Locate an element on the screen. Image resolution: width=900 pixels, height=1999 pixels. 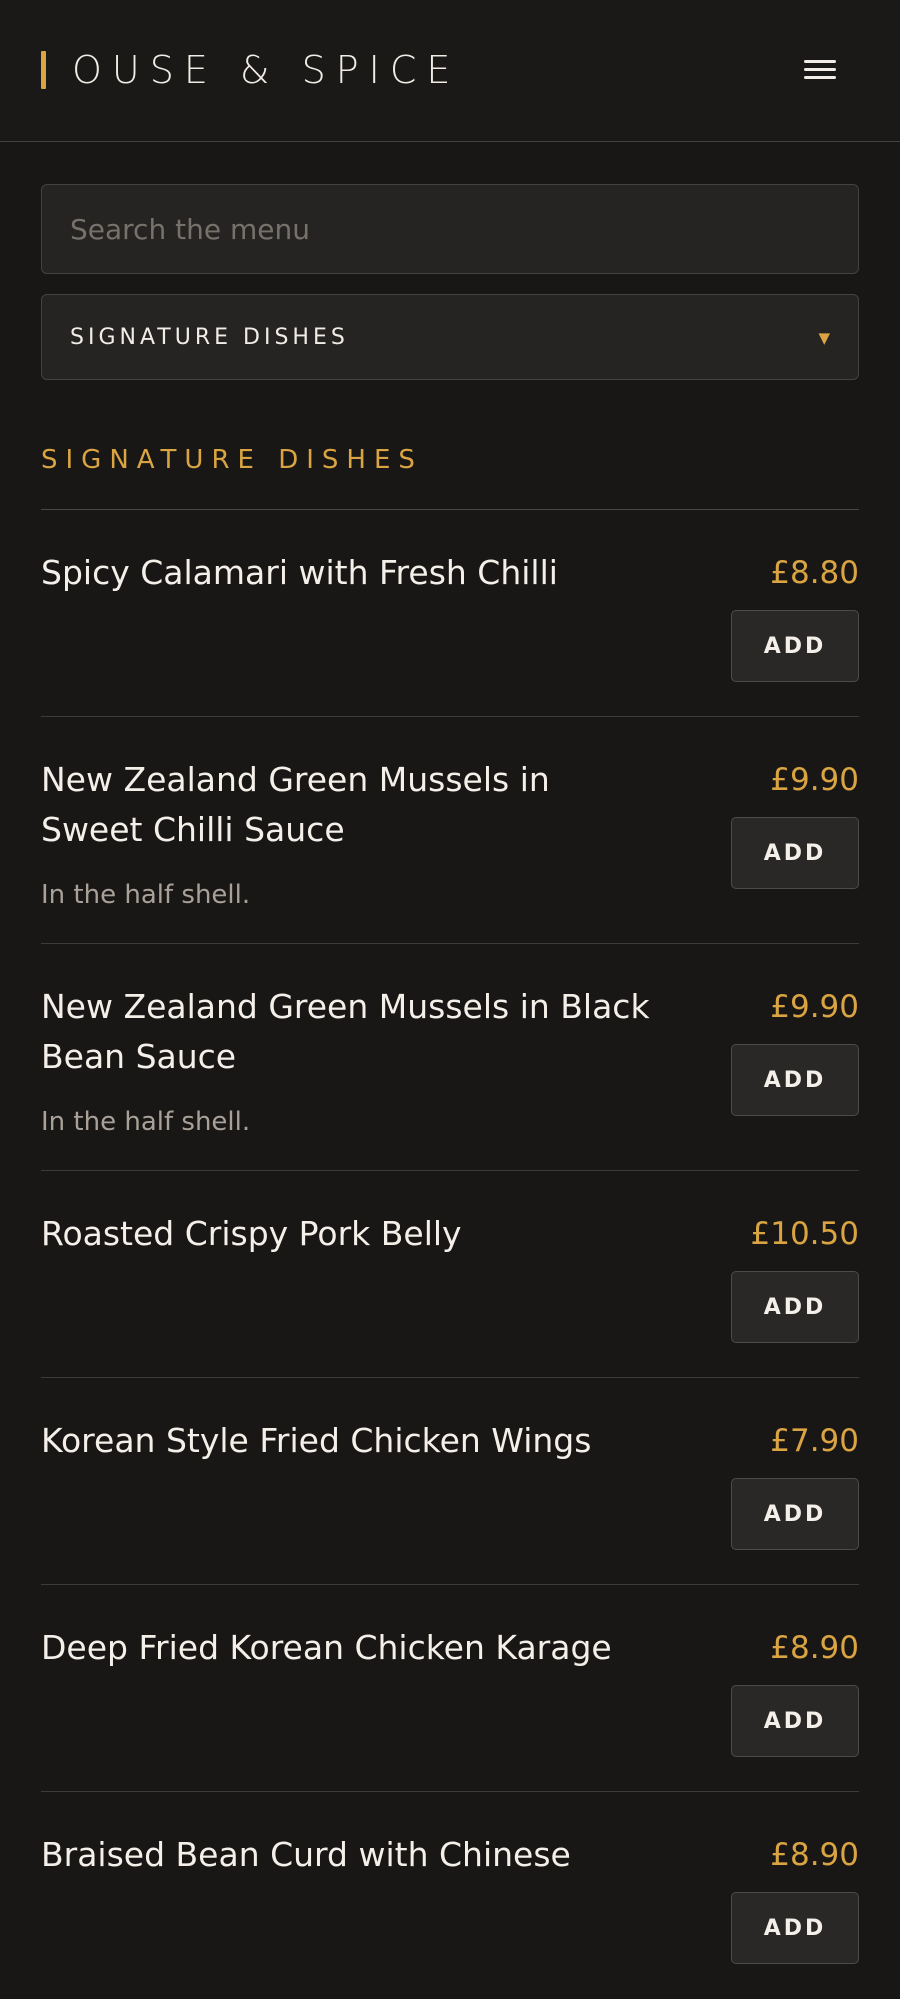
menu-item-name: Braised Bean Curd with Chinese is located at coordinates (306, 1854).